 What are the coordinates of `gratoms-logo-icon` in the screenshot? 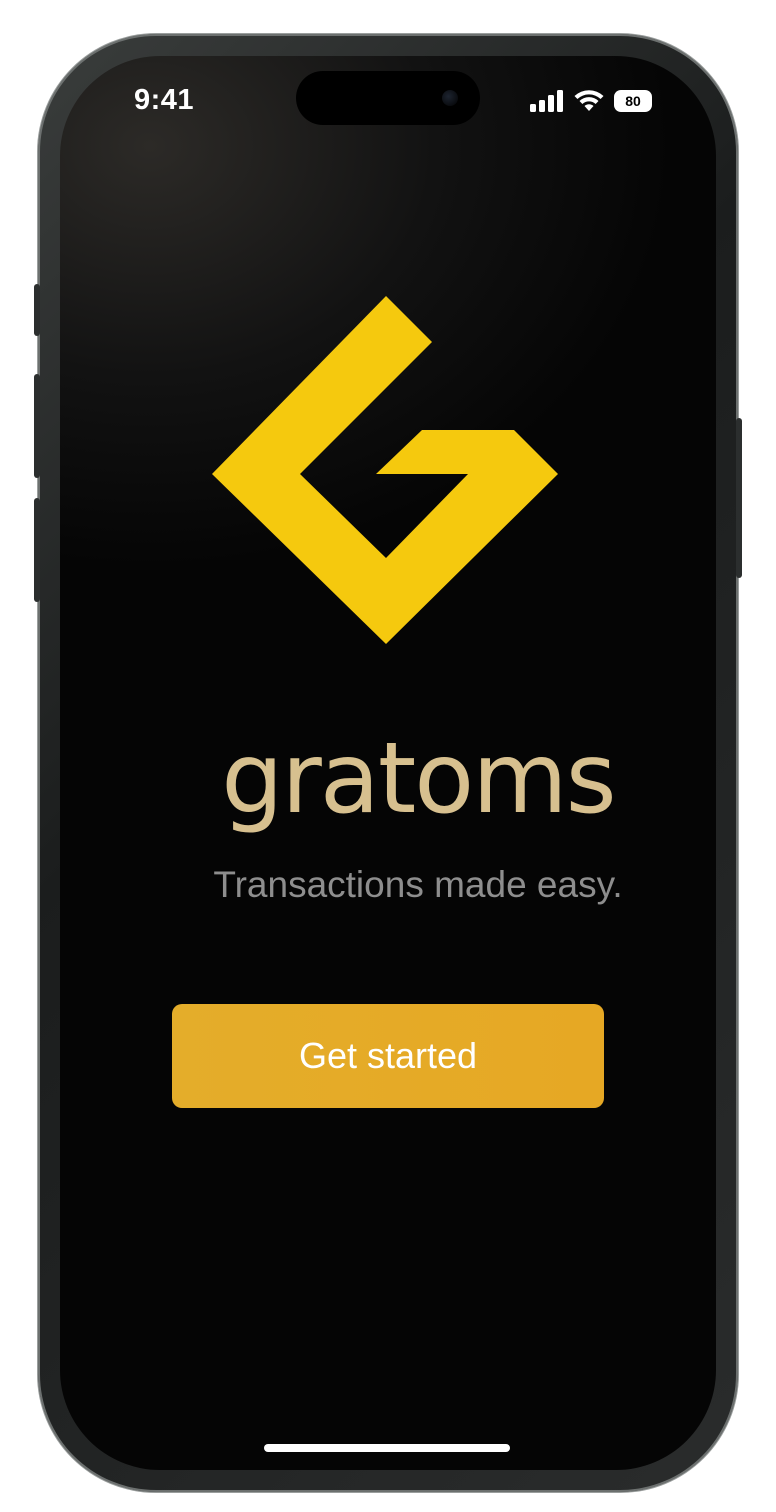 It's located at (385, 470).